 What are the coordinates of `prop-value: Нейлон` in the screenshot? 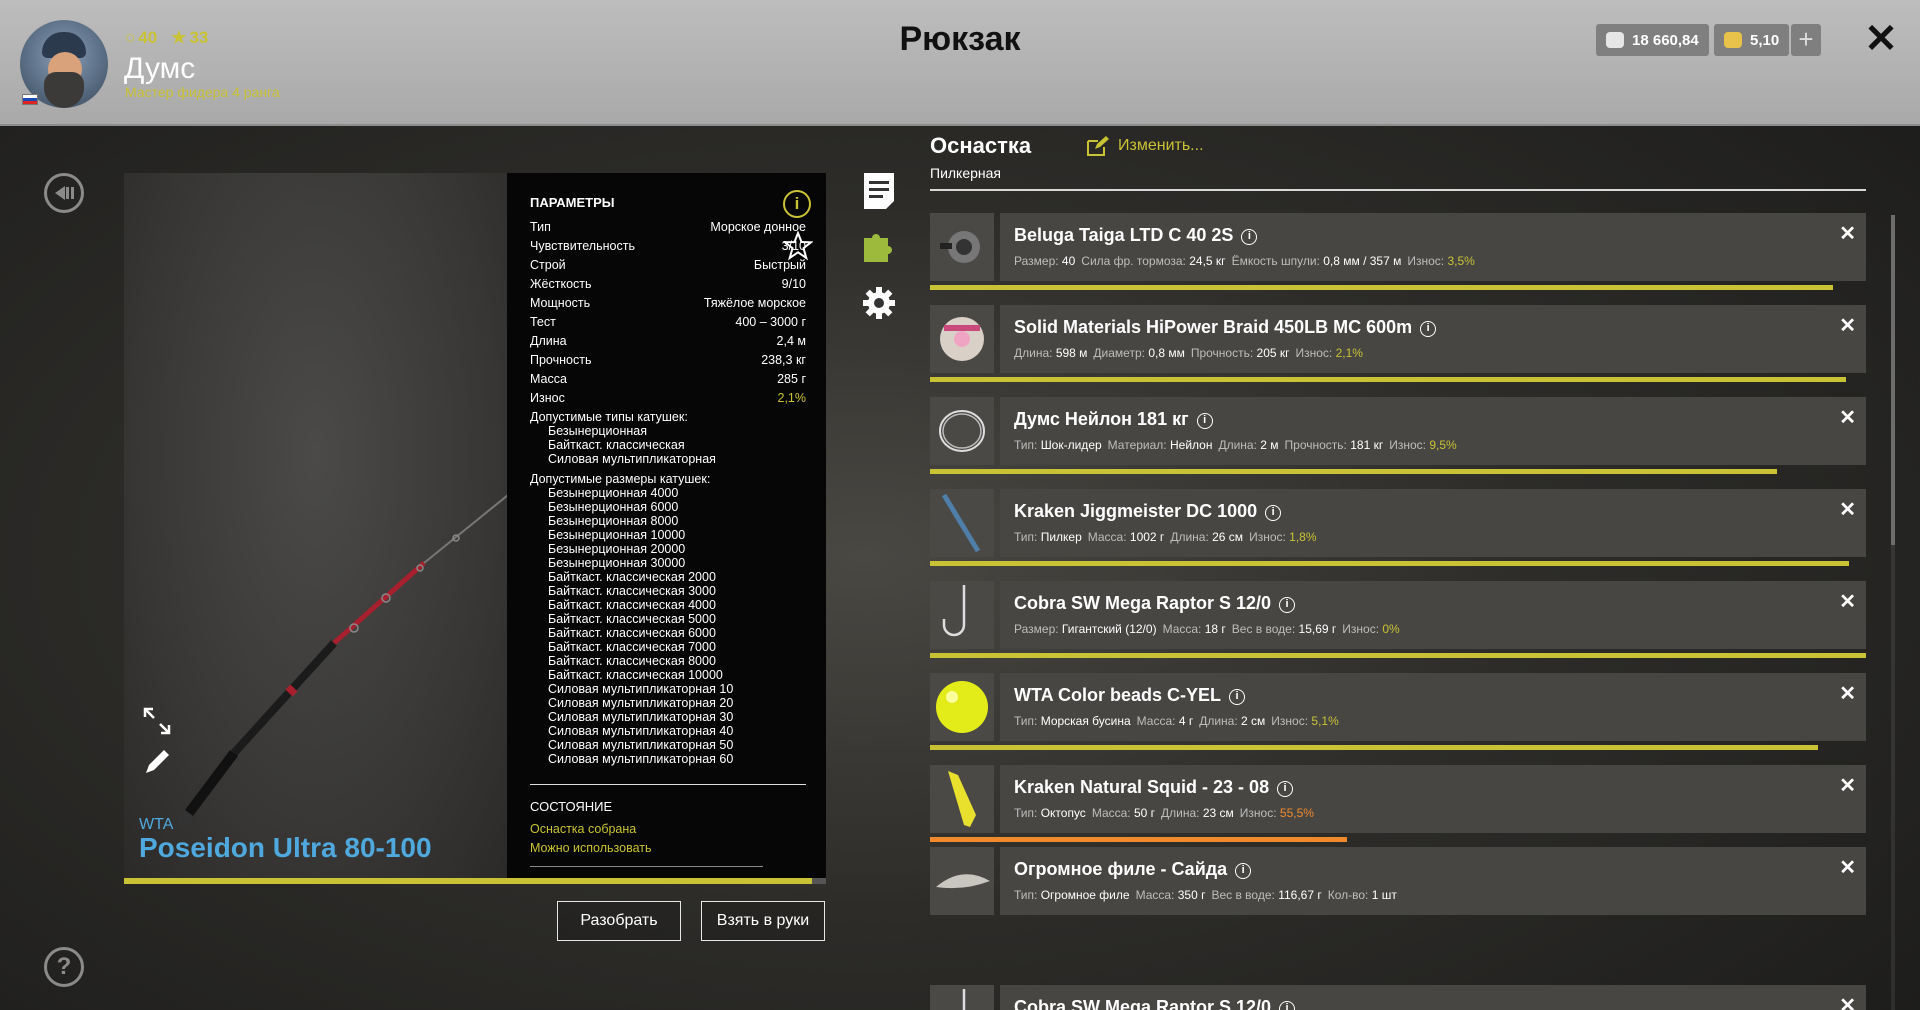 It's located at (1191, 445).